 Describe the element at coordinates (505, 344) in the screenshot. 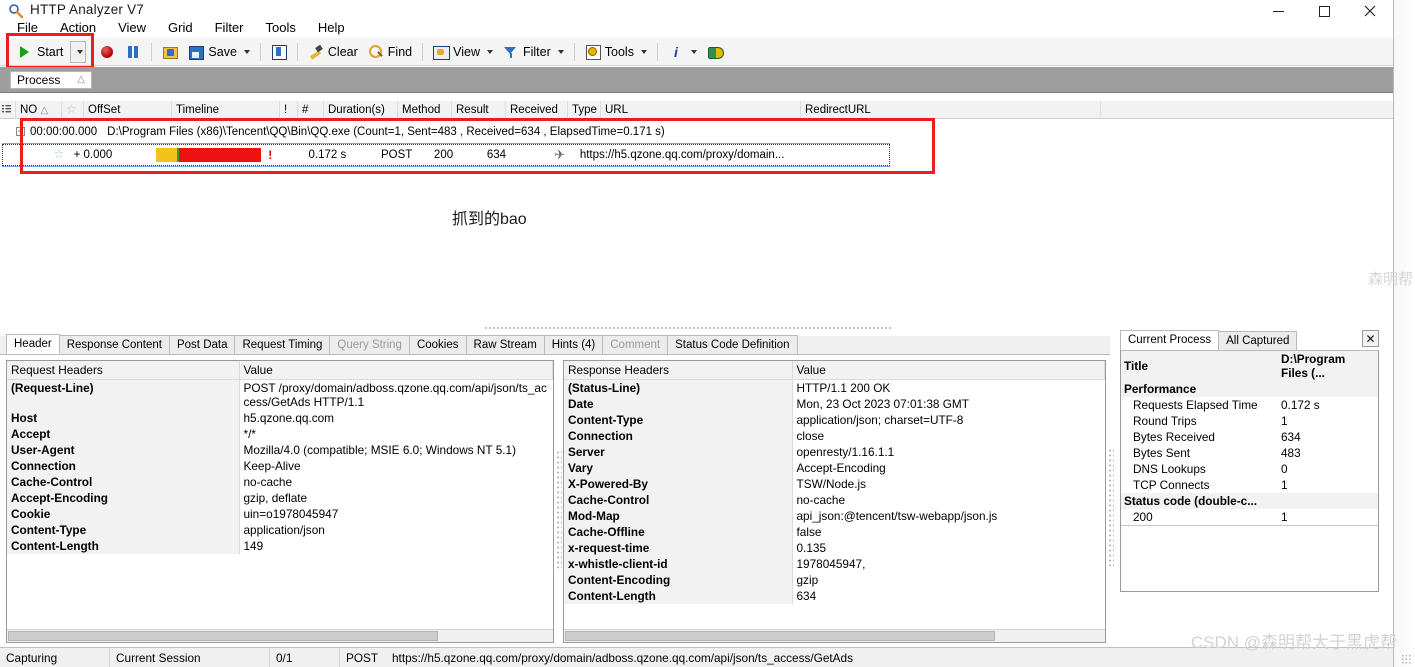

I see `tab-raw-stream: Raw Stream` at that location.